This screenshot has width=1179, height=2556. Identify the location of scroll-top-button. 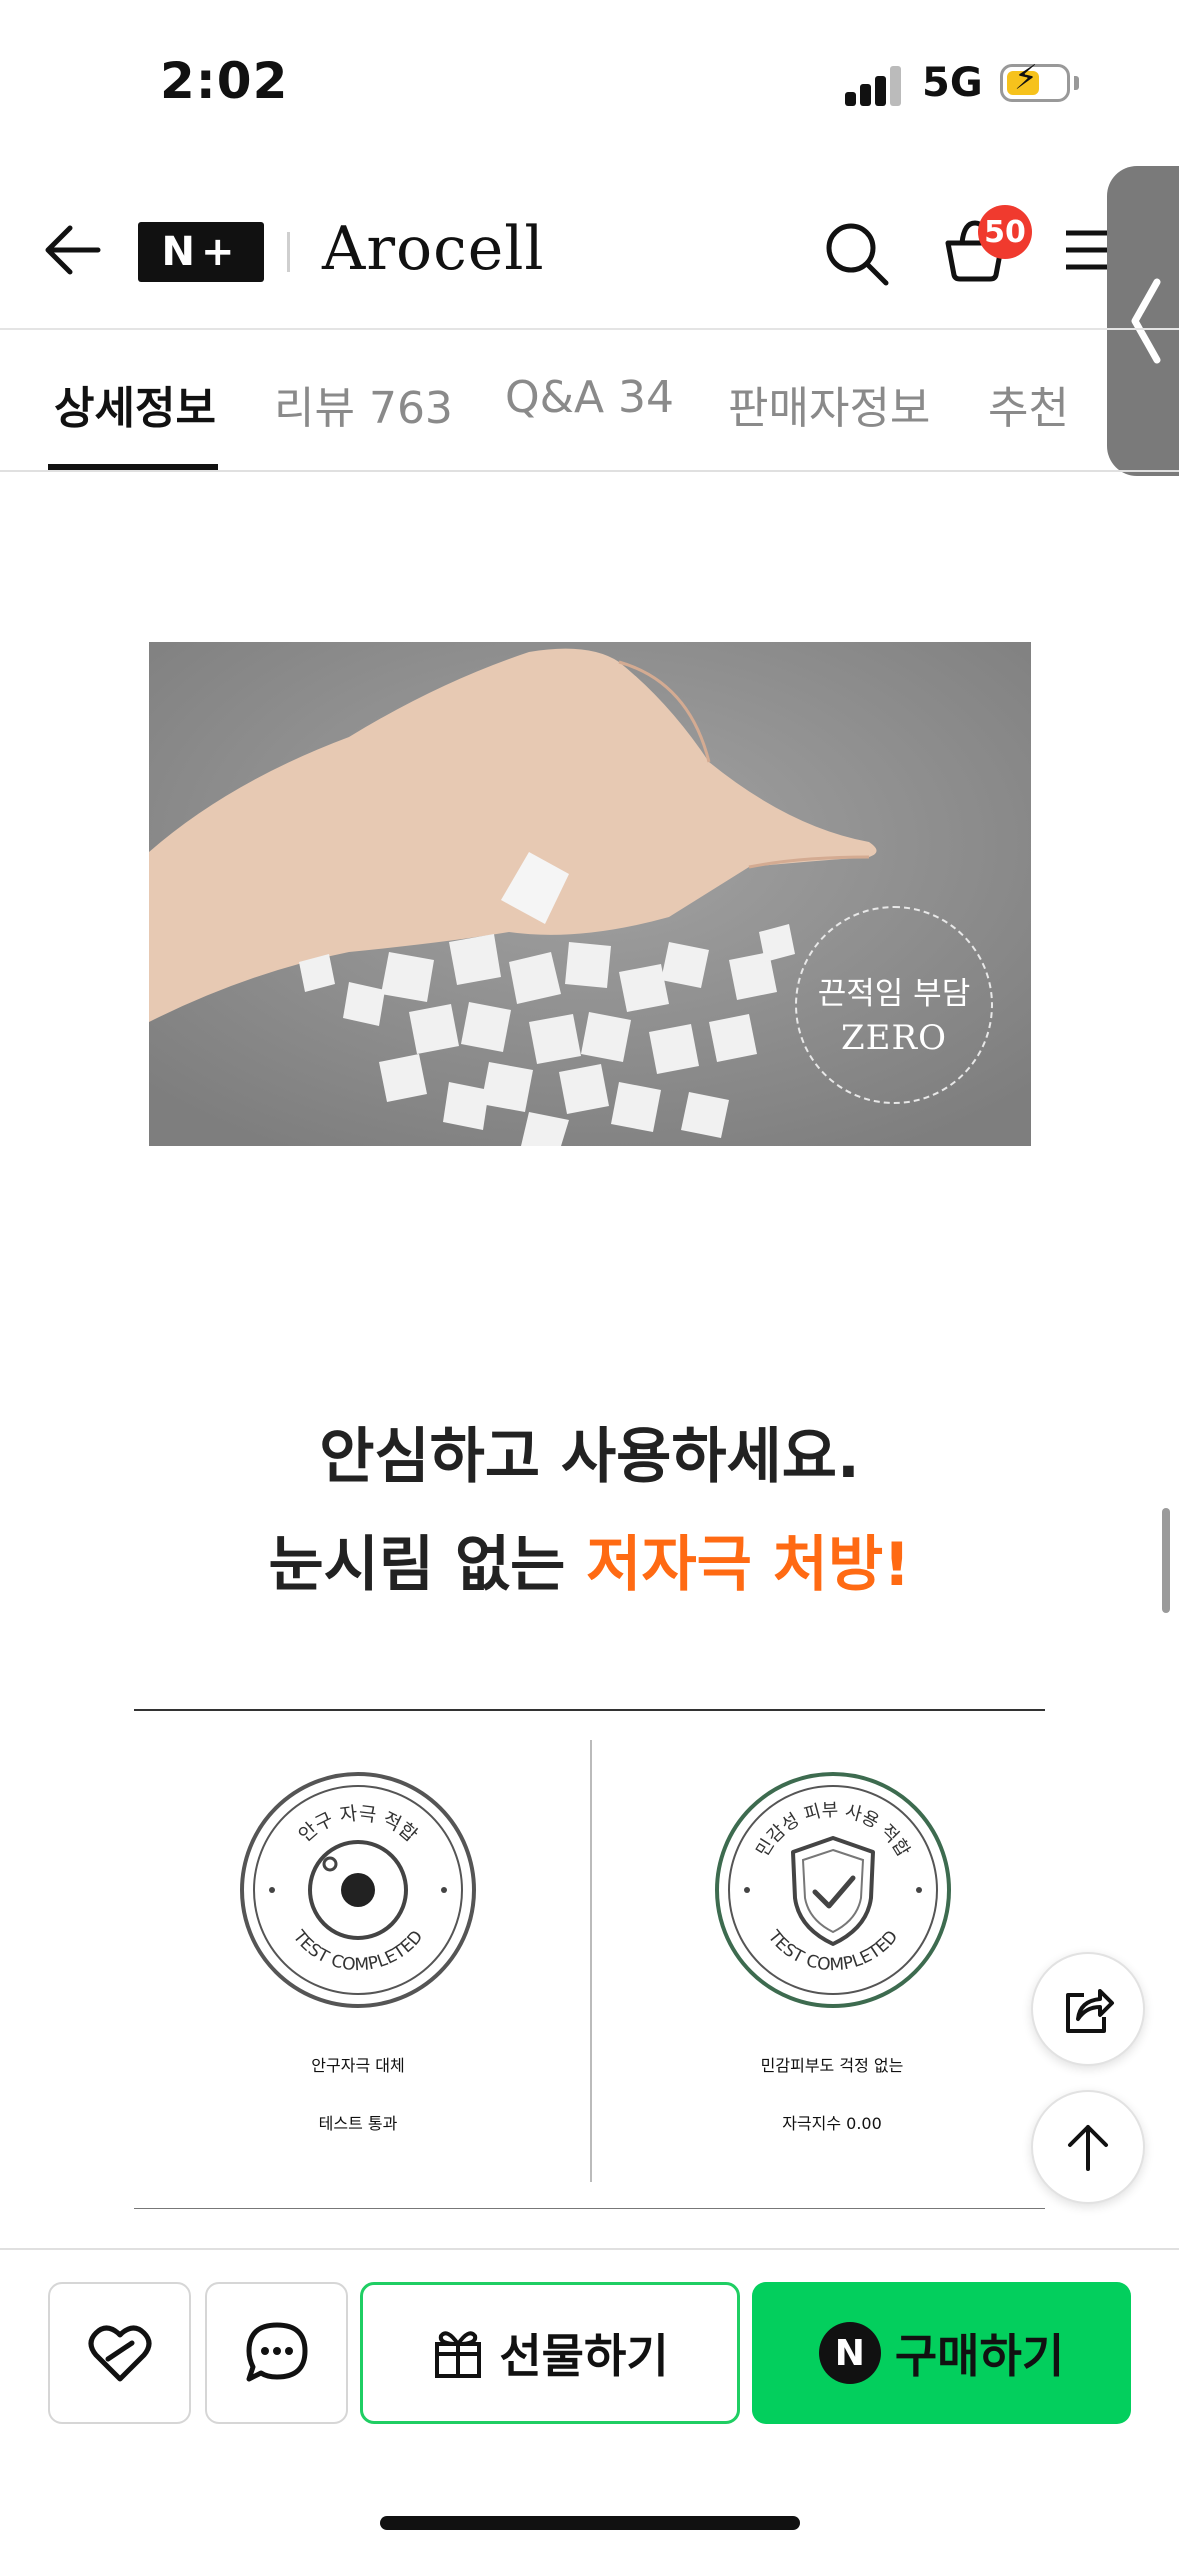
(1088, 2147).